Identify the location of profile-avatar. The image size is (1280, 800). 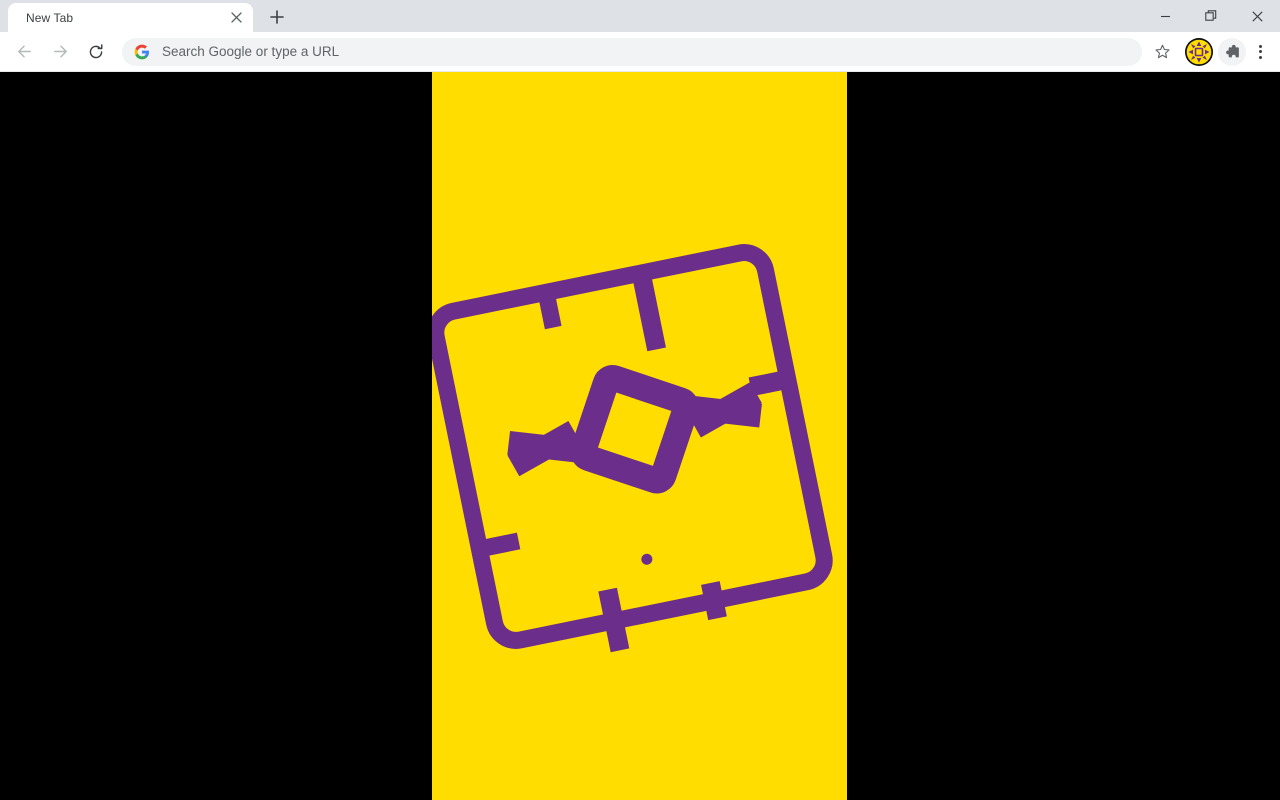
(1199, 51).